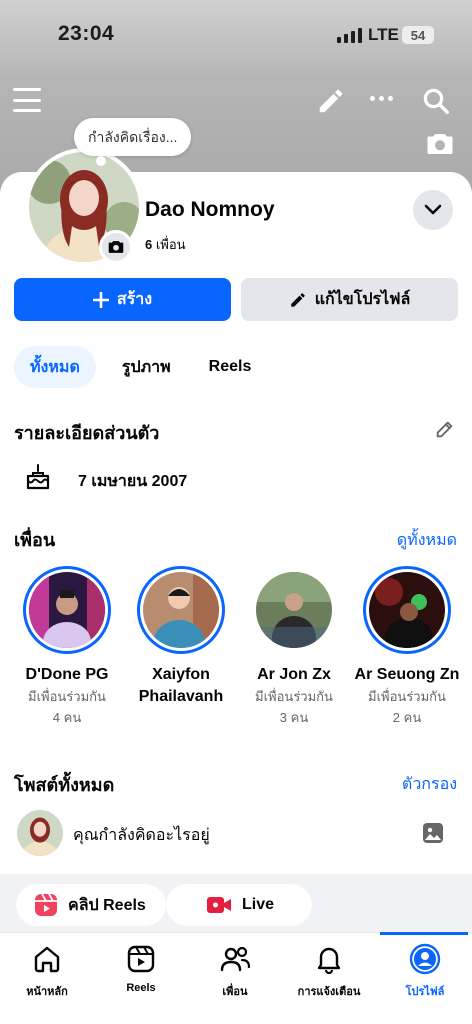 This screenshot has width=472, height=1024. What do you see at coordinates (141, 988) in the screenshot?
I see `nav-label: Reels` at bounding box center [141, 988].